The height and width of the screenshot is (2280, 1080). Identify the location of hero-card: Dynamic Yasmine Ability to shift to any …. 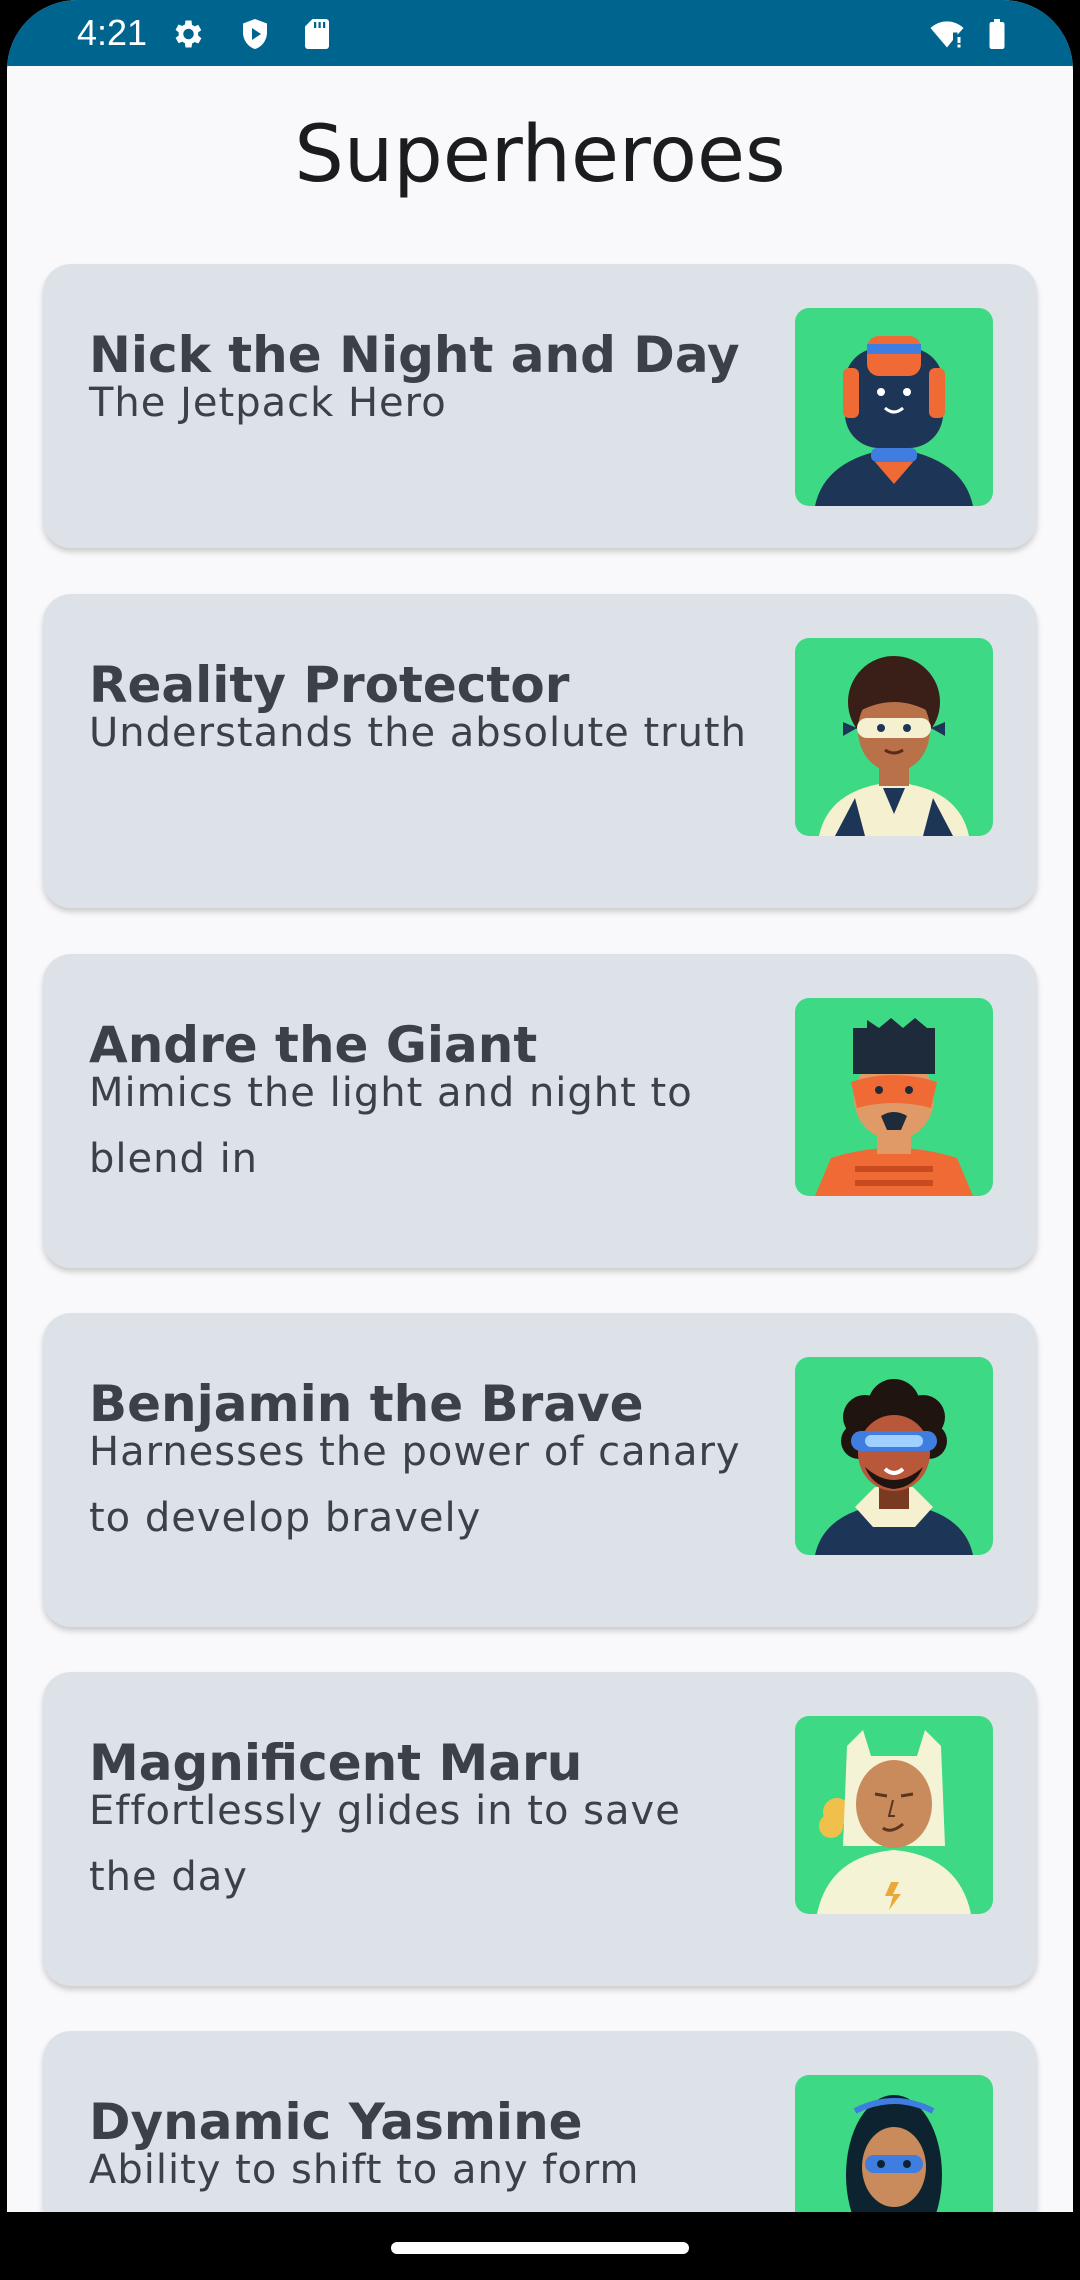
(540, 2121).